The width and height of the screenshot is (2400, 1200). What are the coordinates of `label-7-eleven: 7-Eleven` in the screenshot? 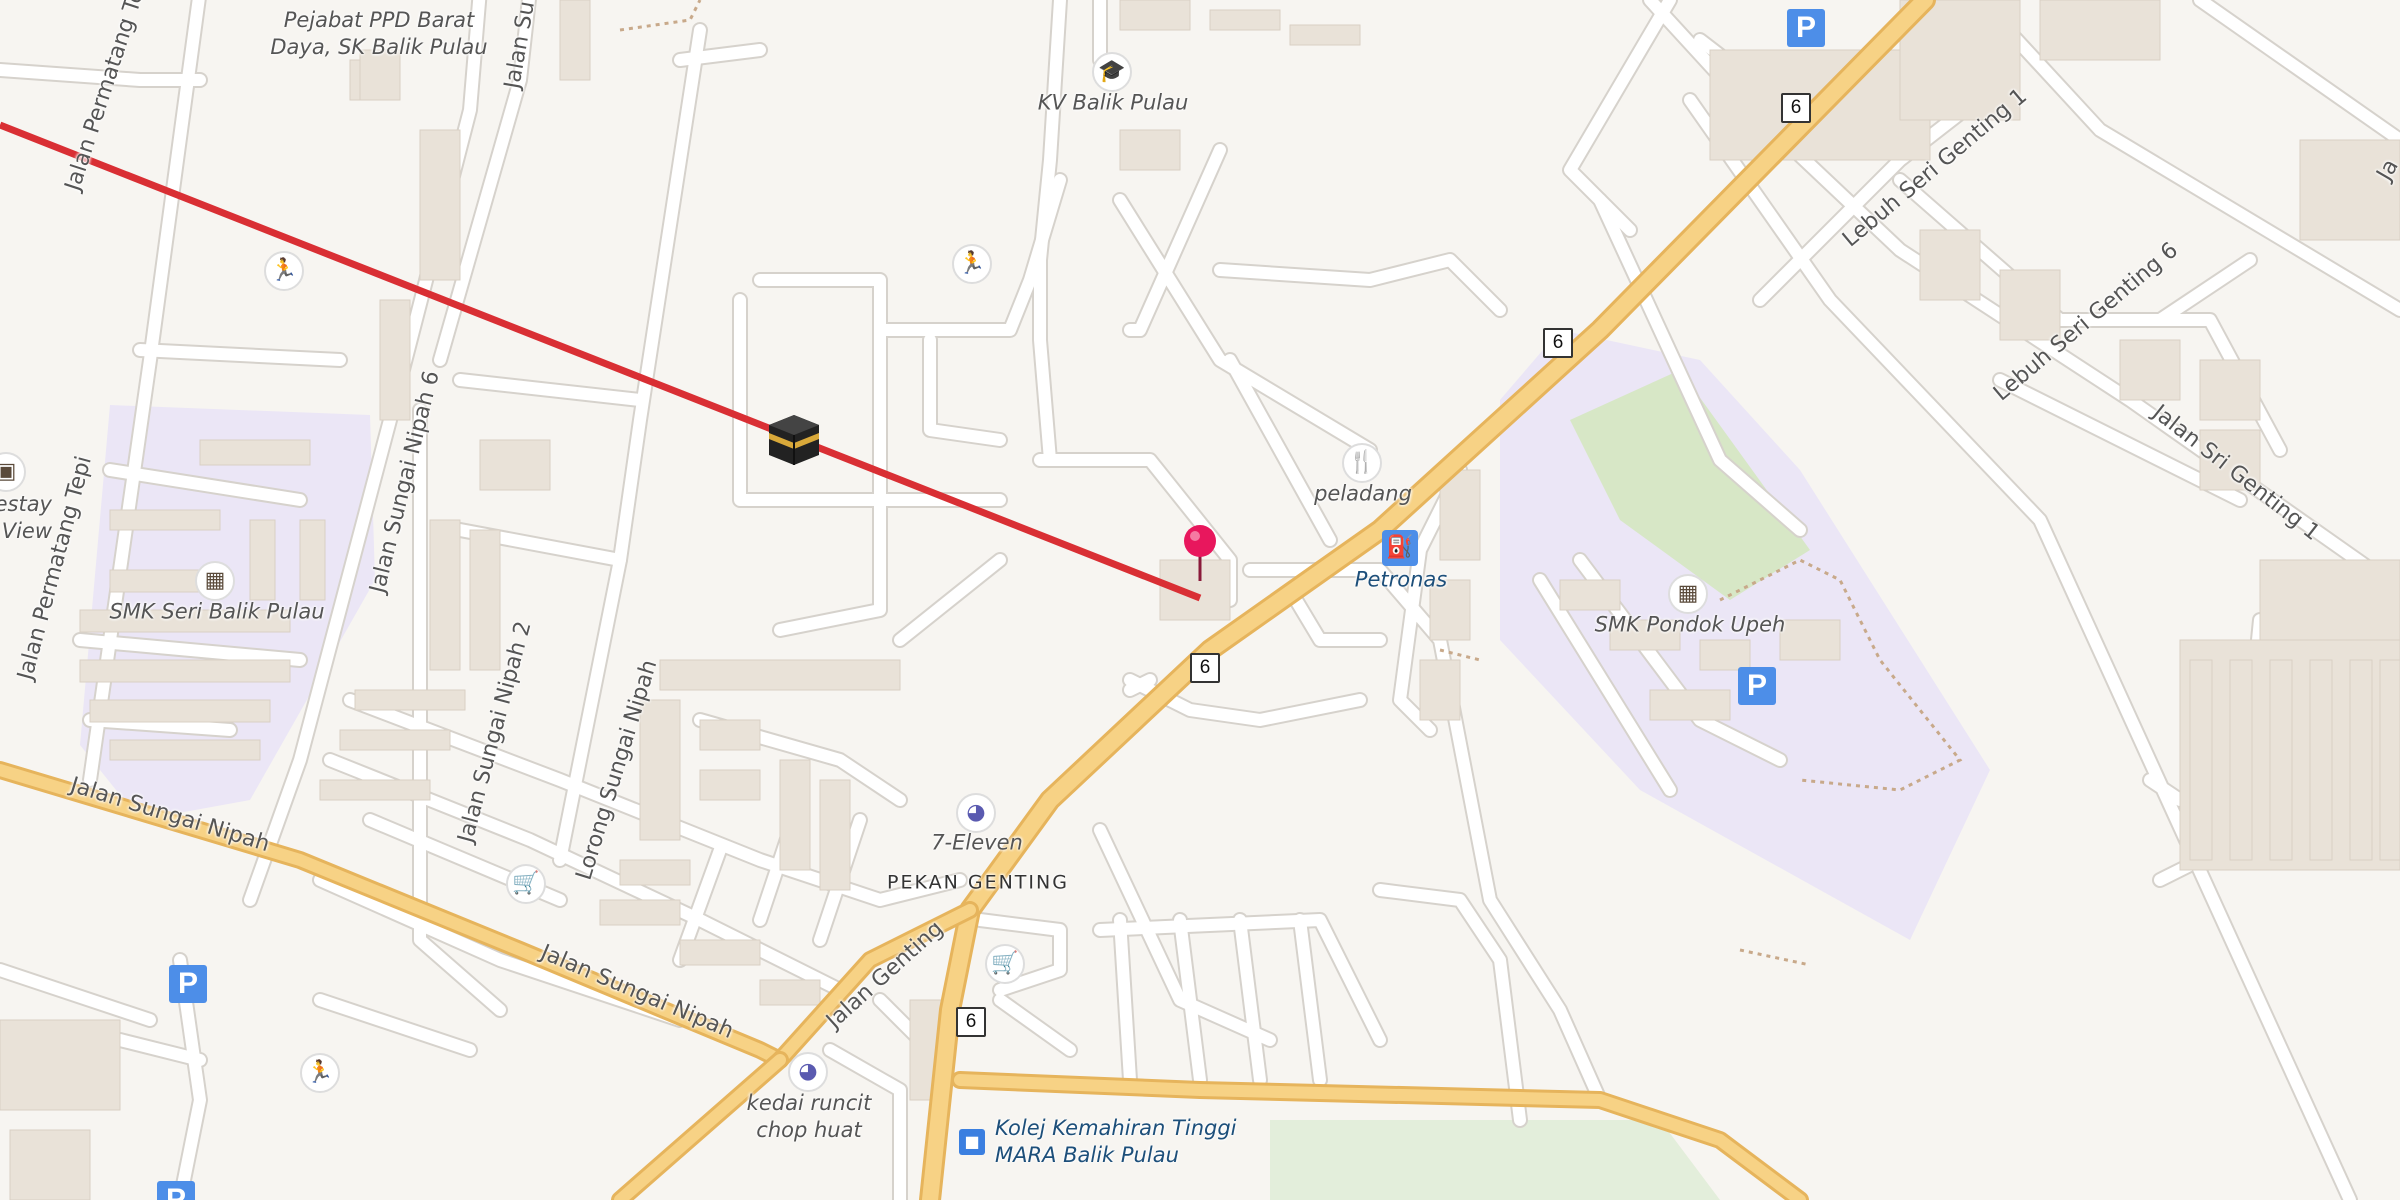 It's located at (977, 842).